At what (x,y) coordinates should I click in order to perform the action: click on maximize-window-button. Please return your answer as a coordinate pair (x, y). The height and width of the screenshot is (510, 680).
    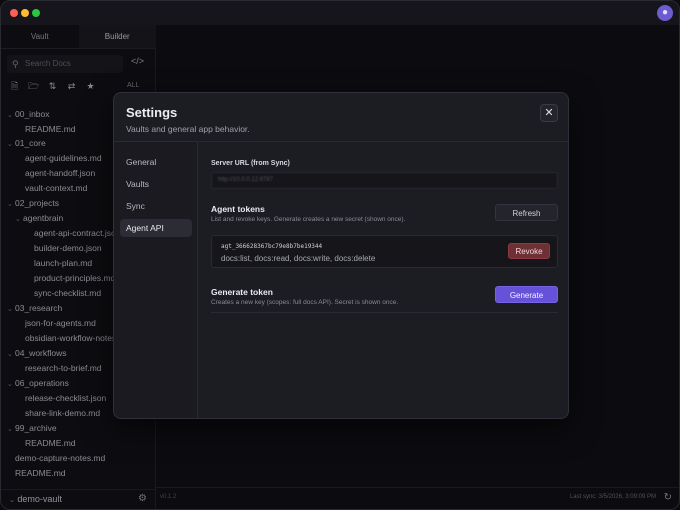
    Looking at the image, I should click on (36, 13).